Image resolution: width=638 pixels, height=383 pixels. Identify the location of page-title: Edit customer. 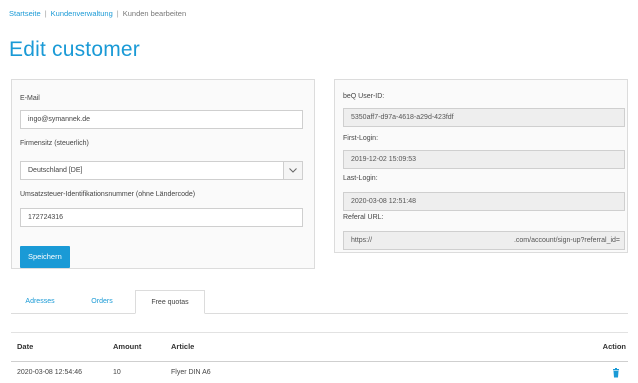
(74, 49).